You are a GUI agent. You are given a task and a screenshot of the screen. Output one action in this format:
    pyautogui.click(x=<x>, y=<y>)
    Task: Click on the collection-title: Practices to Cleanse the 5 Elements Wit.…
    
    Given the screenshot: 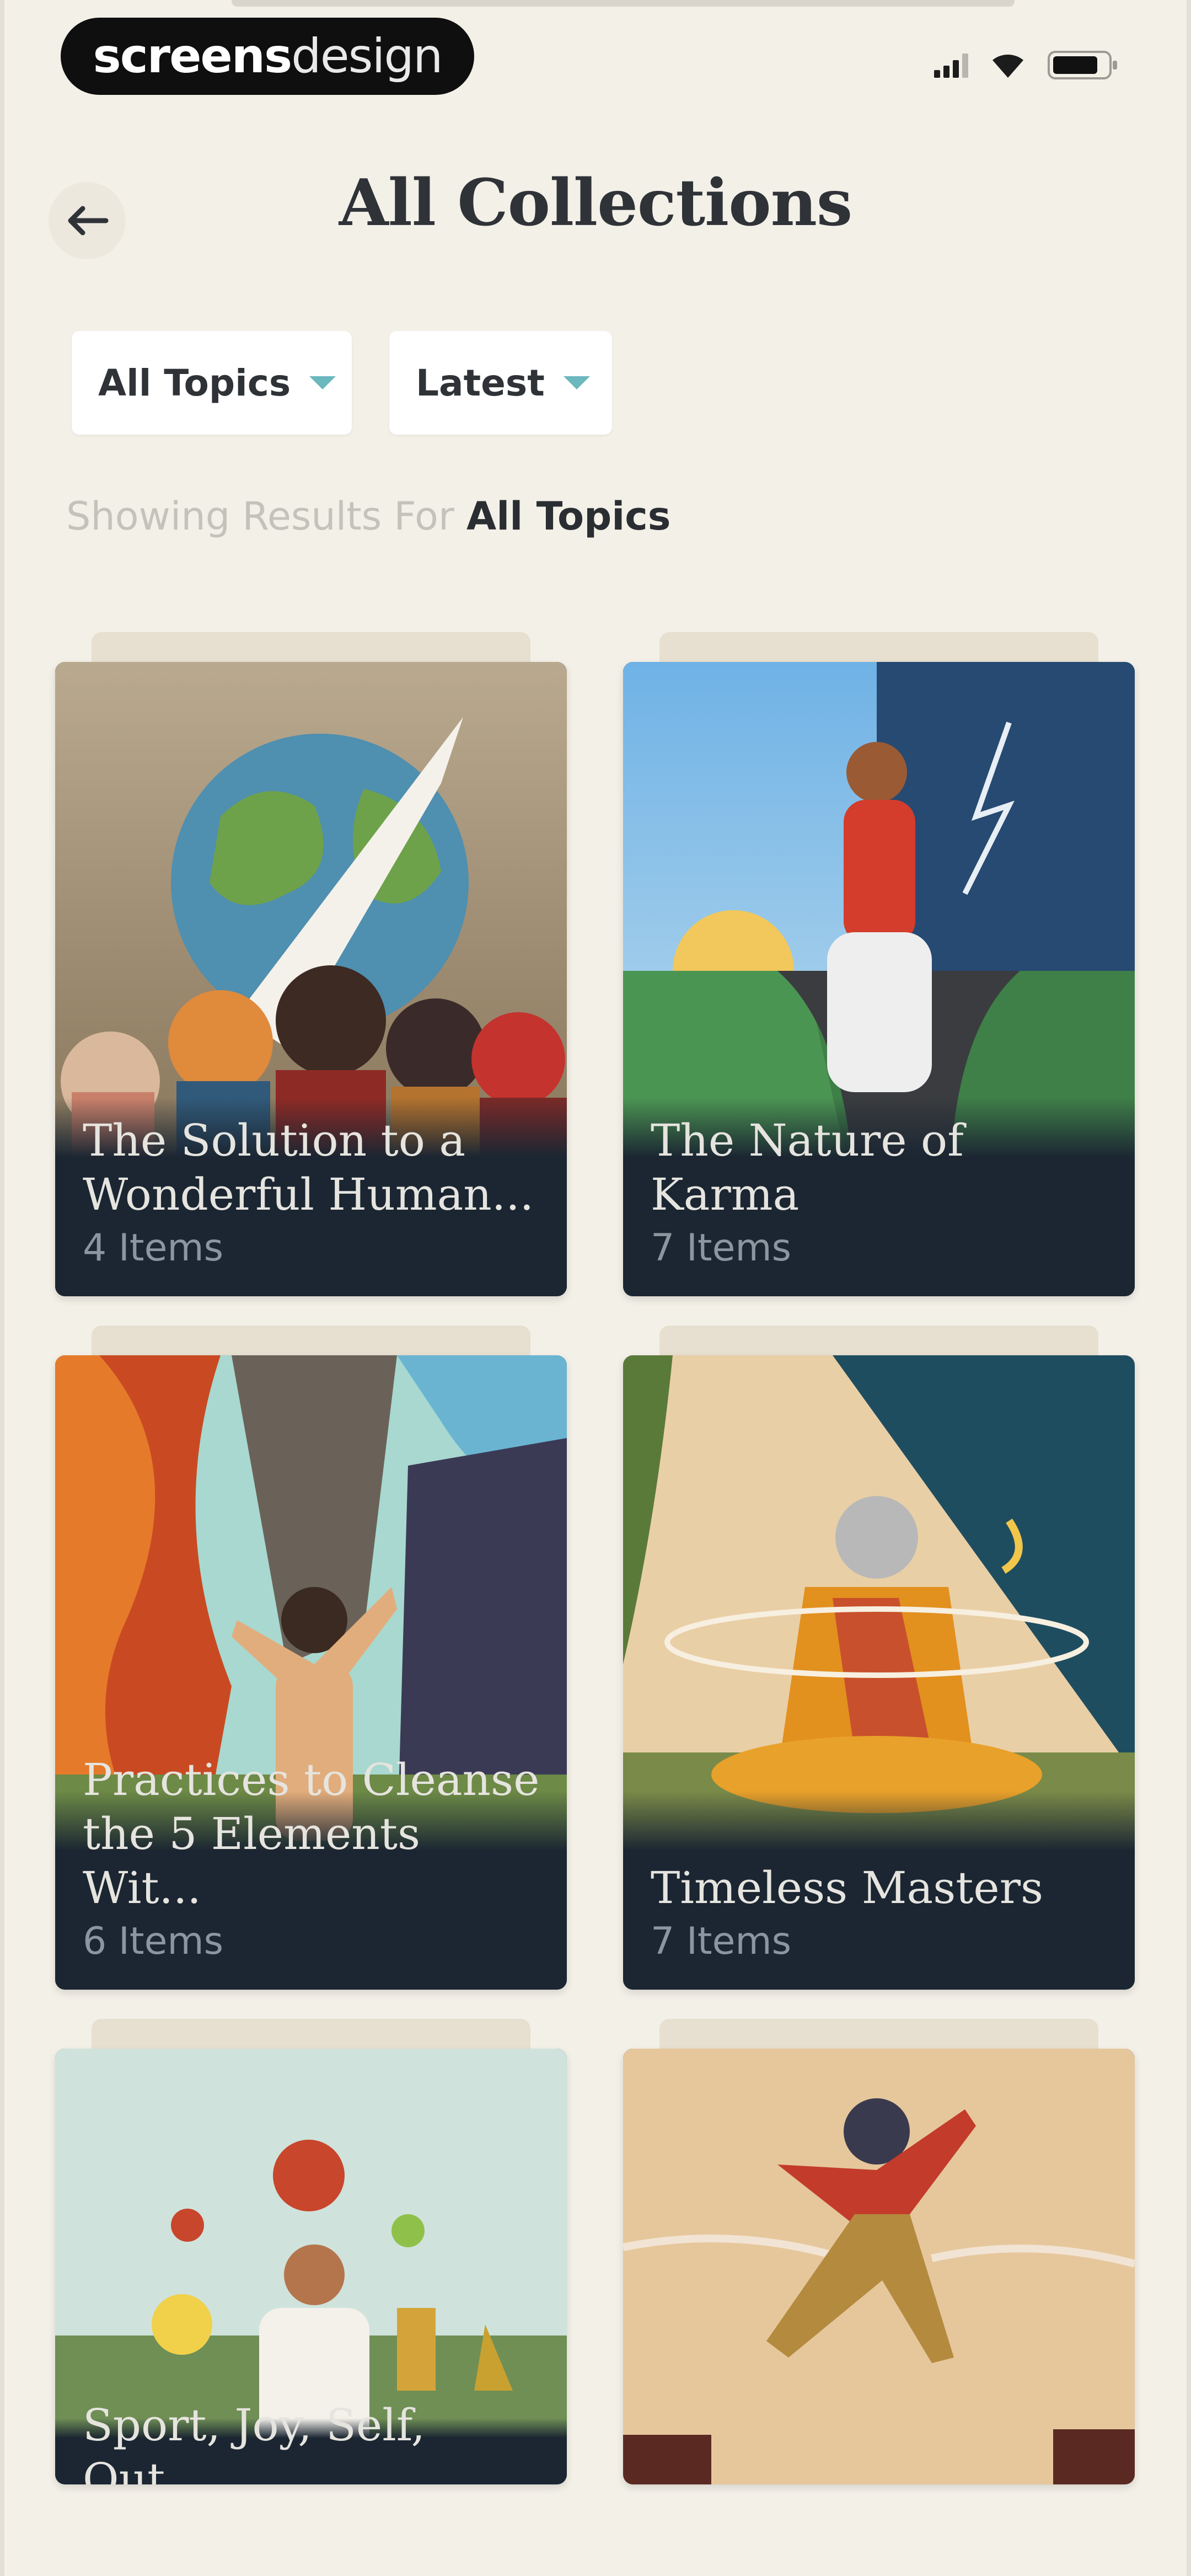 What is the action you would take?
    pyautogui.click(x=311, y=1834)
    